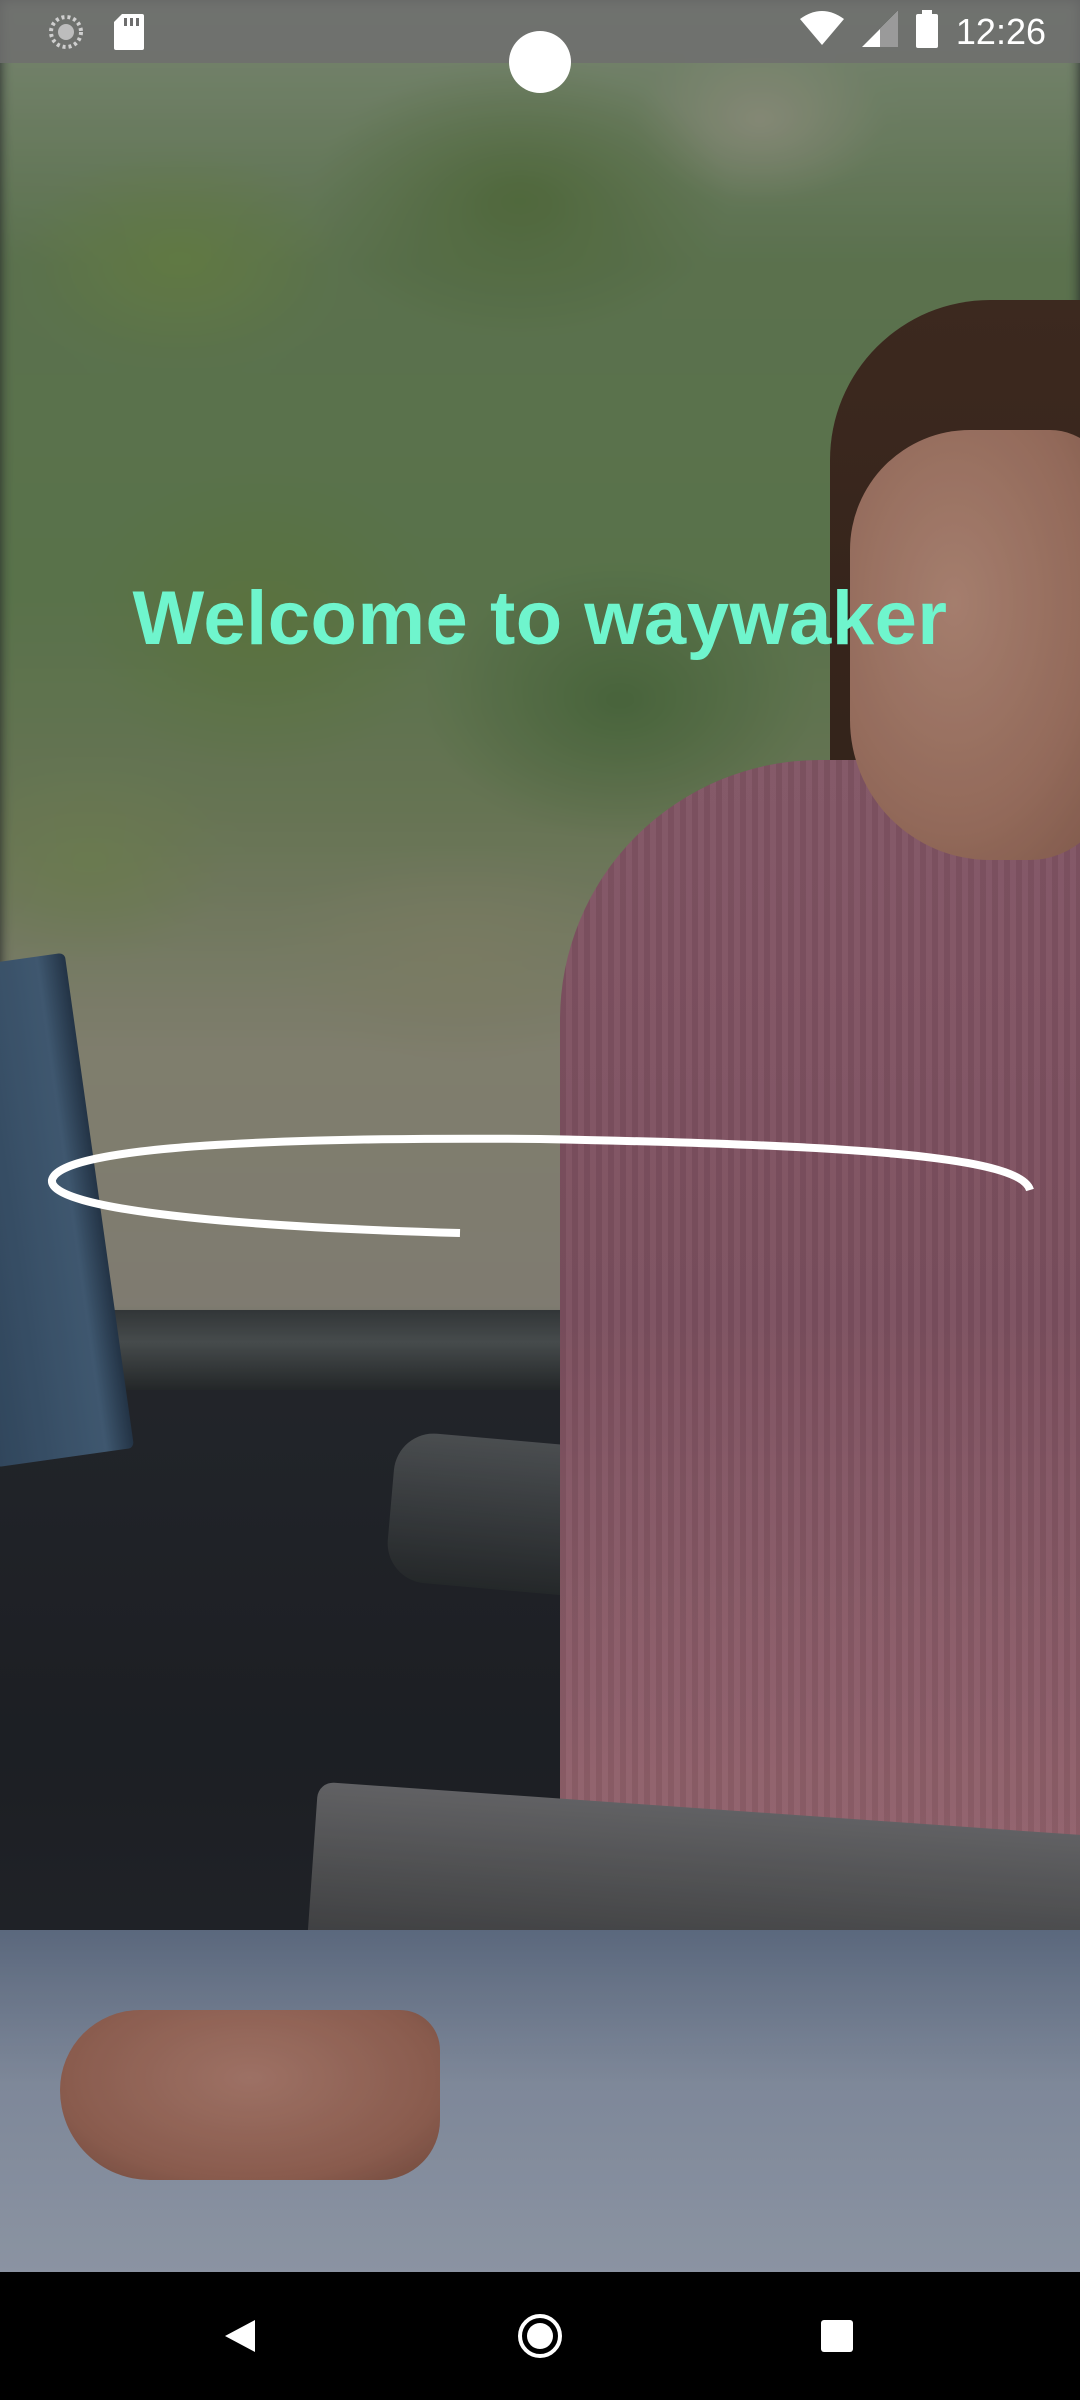 The image size is (1080, 2400). I want to click on wifi-icon, so click(821, 31).